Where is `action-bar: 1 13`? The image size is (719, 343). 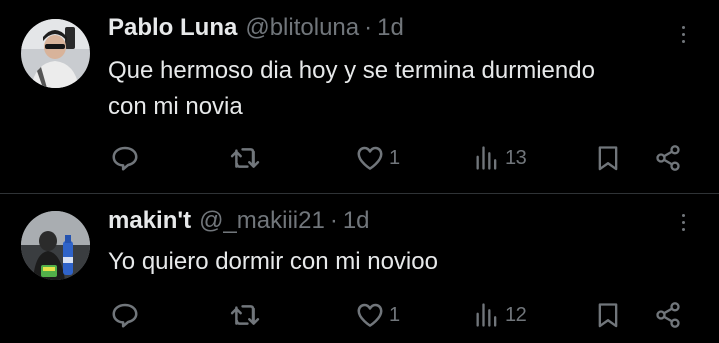
action-bar: 1 13 is located at coordinates (359, 158).